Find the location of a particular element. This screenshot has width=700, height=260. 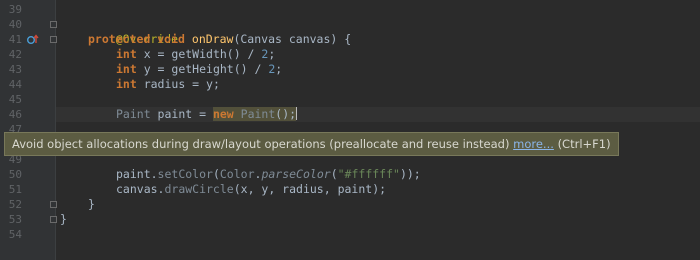

type-name: Paint is located at coordinates (133, 114).